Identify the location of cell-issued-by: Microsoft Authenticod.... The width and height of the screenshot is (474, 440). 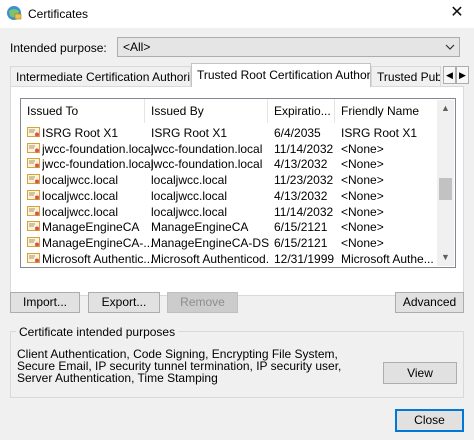
(210, 258).